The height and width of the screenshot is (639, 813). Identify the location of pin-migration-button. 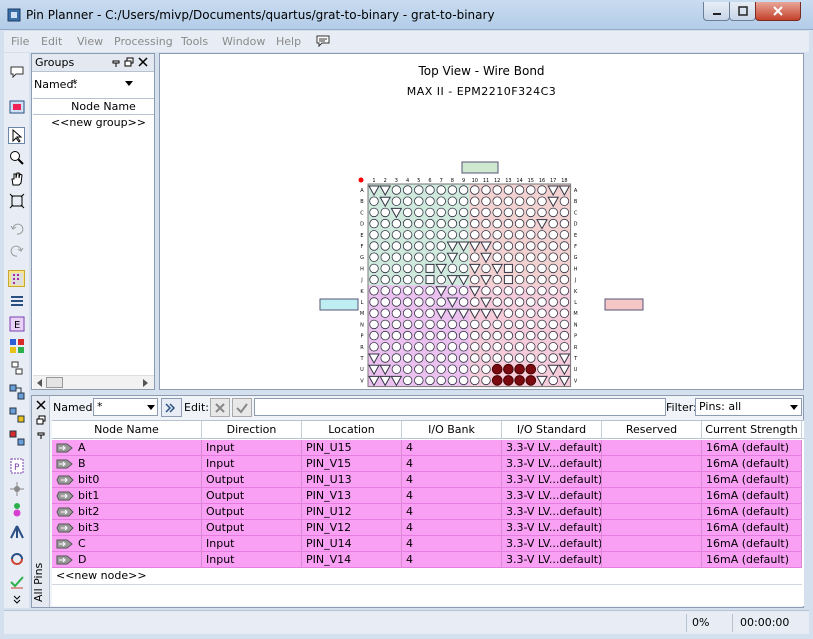
(16, 367).